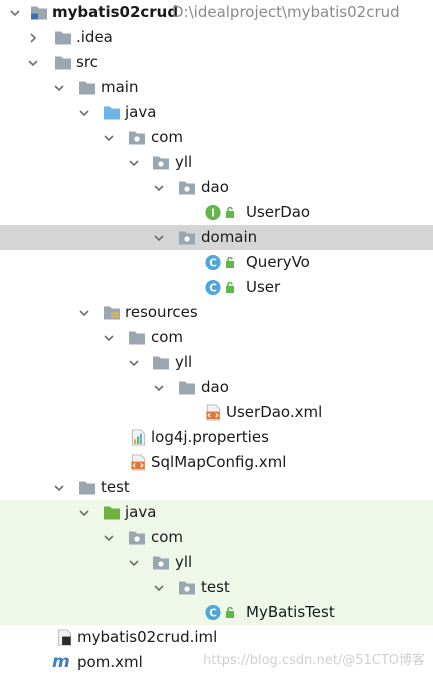  What do you see at coordinates (216, 87) in the screenshot?
I see `tree-row-main: main` at bounding box center [216, 87].